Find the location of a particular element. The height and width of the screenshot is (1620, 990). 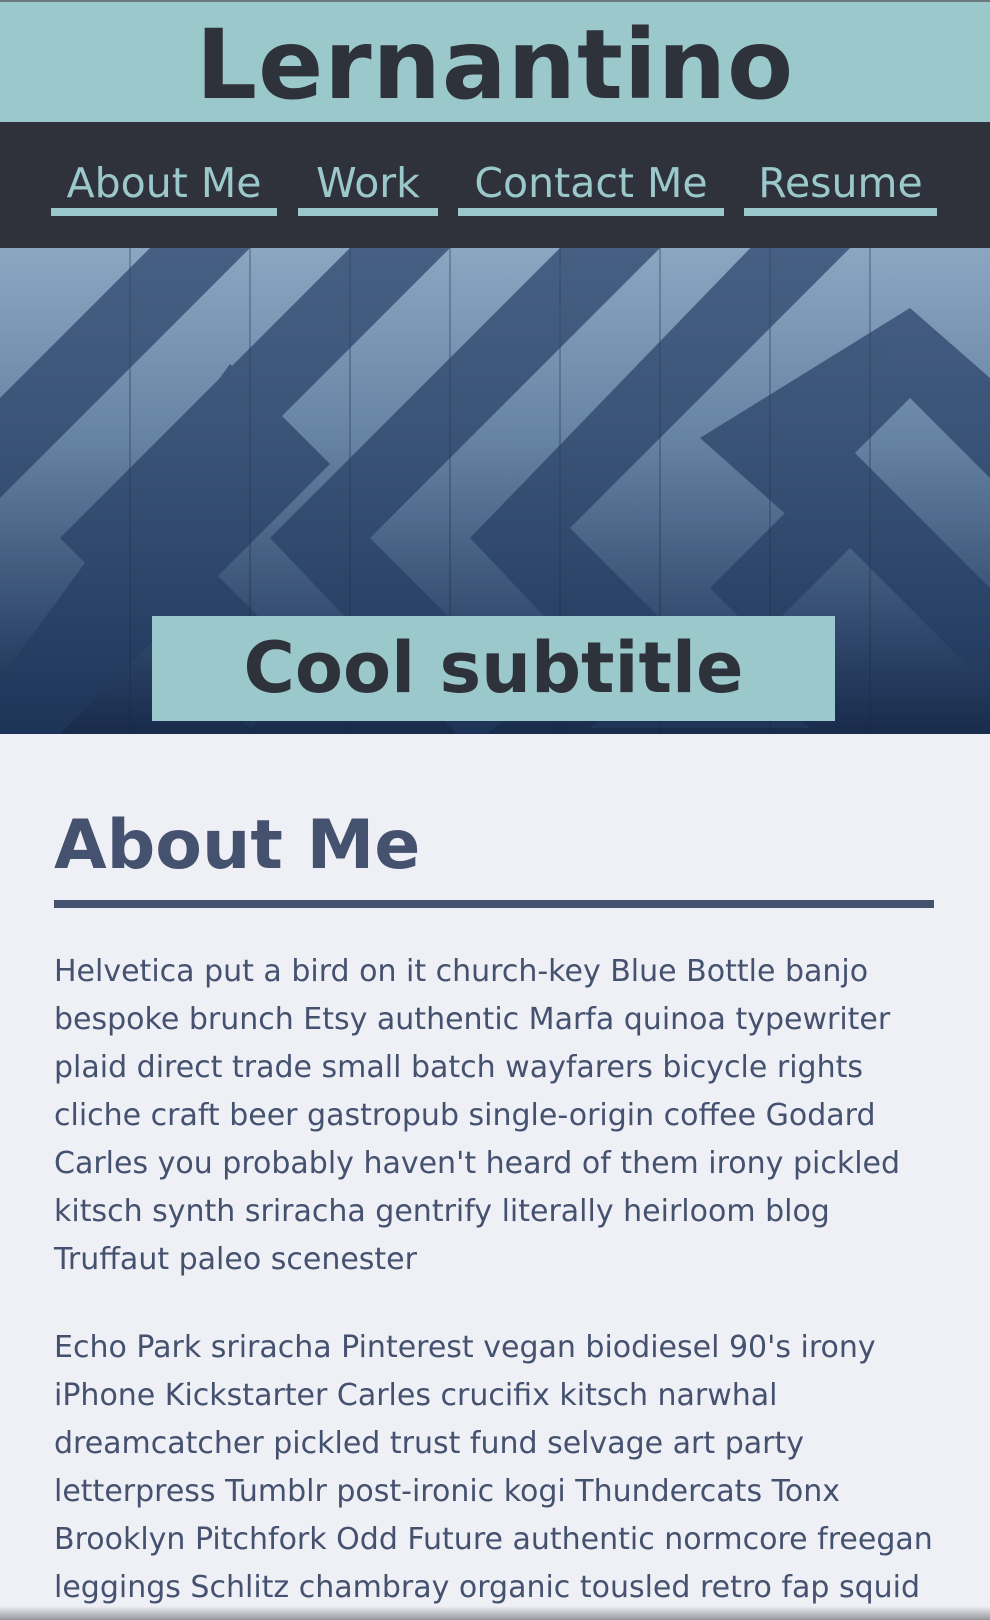

site-title: Lernantino is located at coordinates (495, 65).